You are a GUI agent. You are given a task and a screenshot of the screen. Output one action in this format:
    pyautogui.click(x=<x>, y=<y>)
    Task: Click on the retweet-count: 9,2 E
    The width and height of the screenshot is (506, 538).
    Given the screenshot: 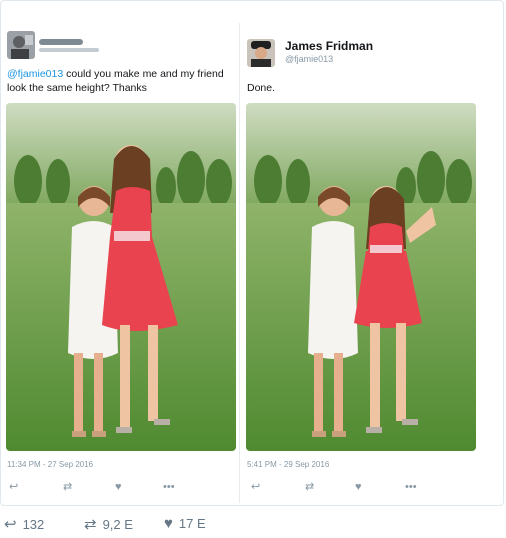 What is the action you would take?
    pyautogui.click(x=117, y=524)
    